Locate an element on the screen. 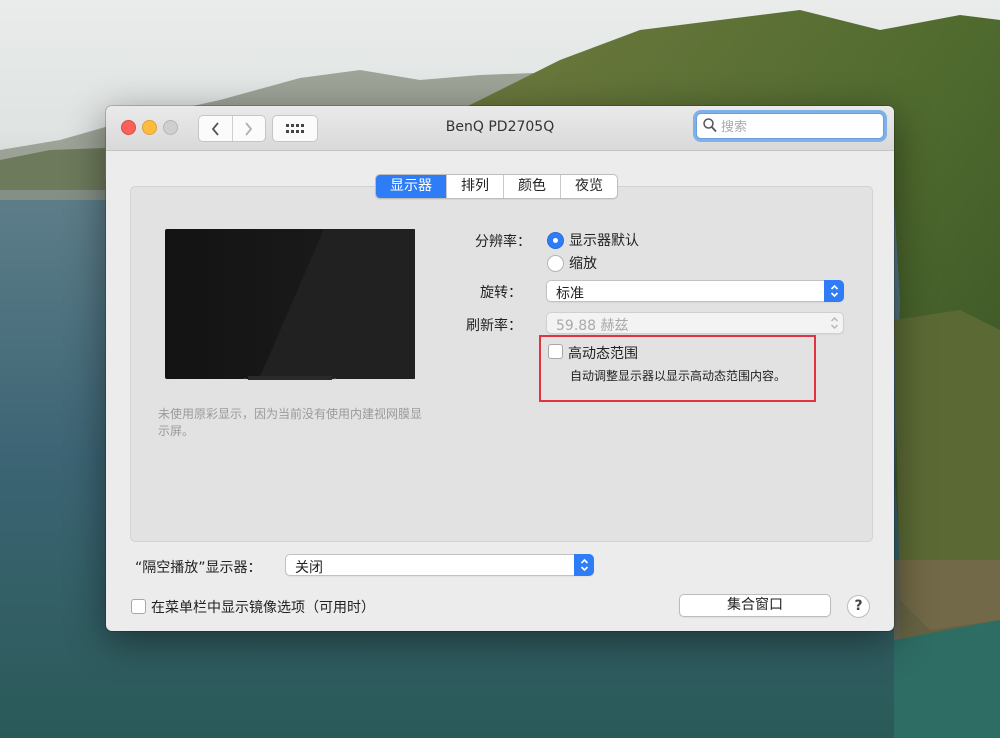  true-tone-caption: 未使用原彩显示，因为当前没有使用内建视网膜显示屏。 is located at coordinates (290, 422).